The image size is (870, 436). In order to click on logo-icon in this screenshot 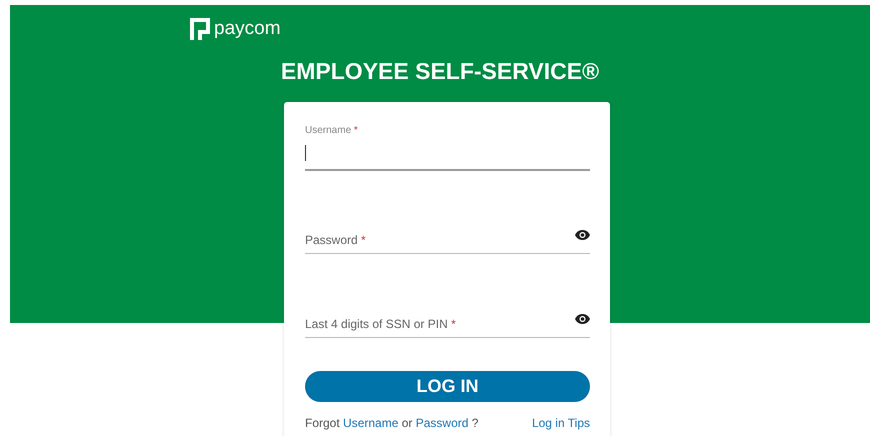, I will do `click(200, 29)`.